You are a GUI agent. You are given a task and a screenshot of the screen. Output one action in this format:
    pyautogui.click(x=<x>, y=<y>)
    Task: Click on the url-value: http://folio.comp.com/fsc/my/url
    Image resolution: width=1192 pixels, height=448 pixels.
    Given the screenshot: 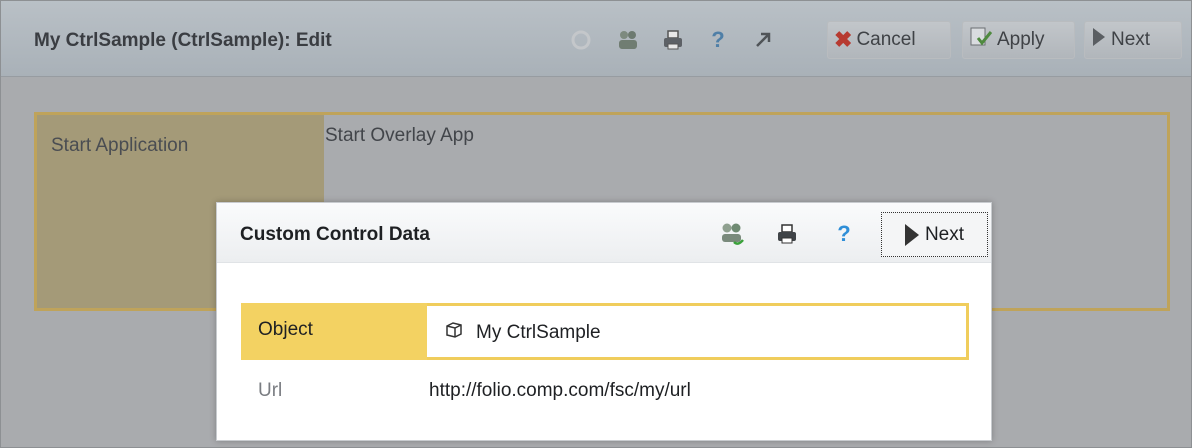 What is the action you would take?
    pyautogui.click(x=560, y=391)
    